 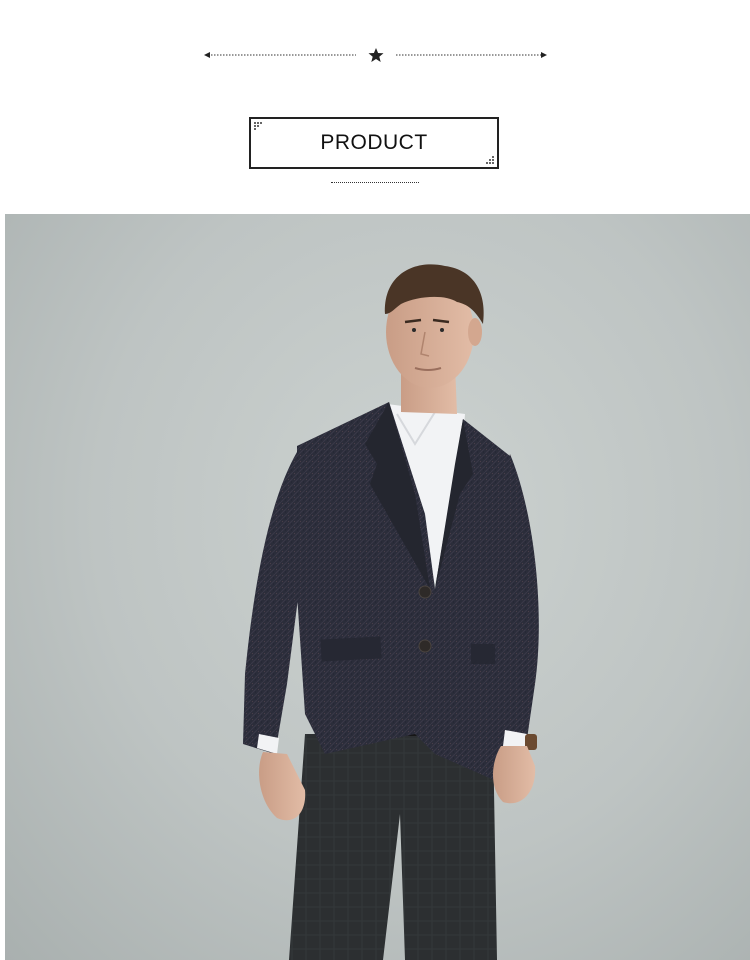 I want to click on right-hand, so click(x=514, y=775).